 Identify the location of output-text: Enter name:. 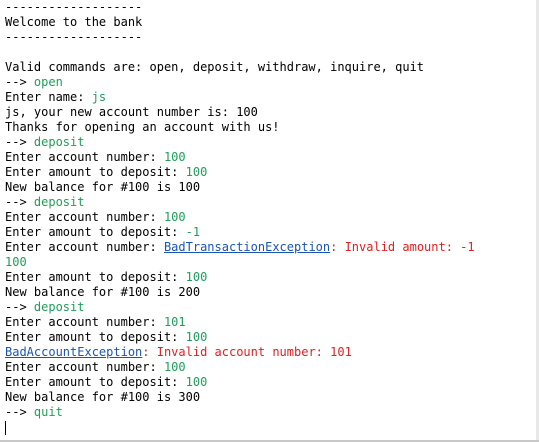
(48, 97).